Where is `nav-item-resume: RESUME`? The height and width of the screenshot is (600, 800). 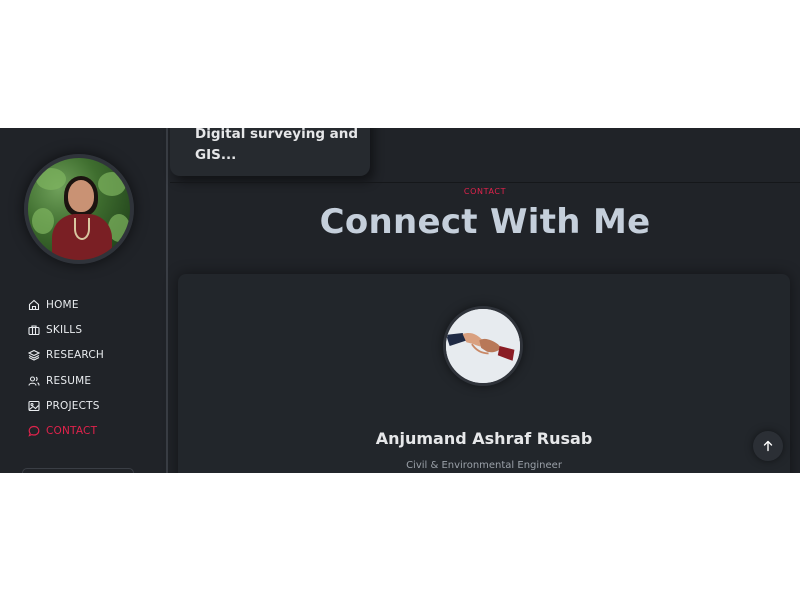
nav-item-resume: RESUME is located at coordinates (66, 380).